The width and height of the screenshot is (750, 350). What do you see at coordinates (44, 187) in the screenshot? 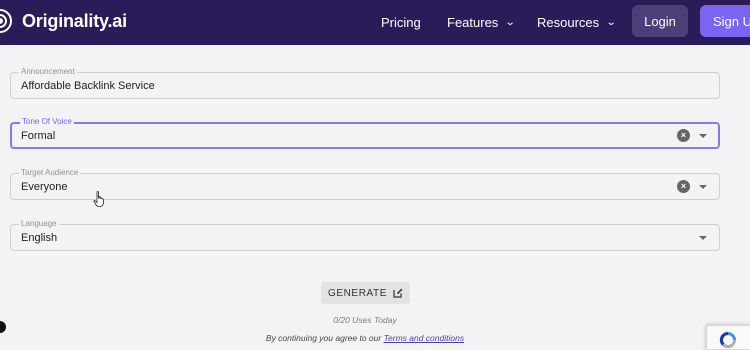
I see `field-value: Everyone` at bounding box center [44, 187].